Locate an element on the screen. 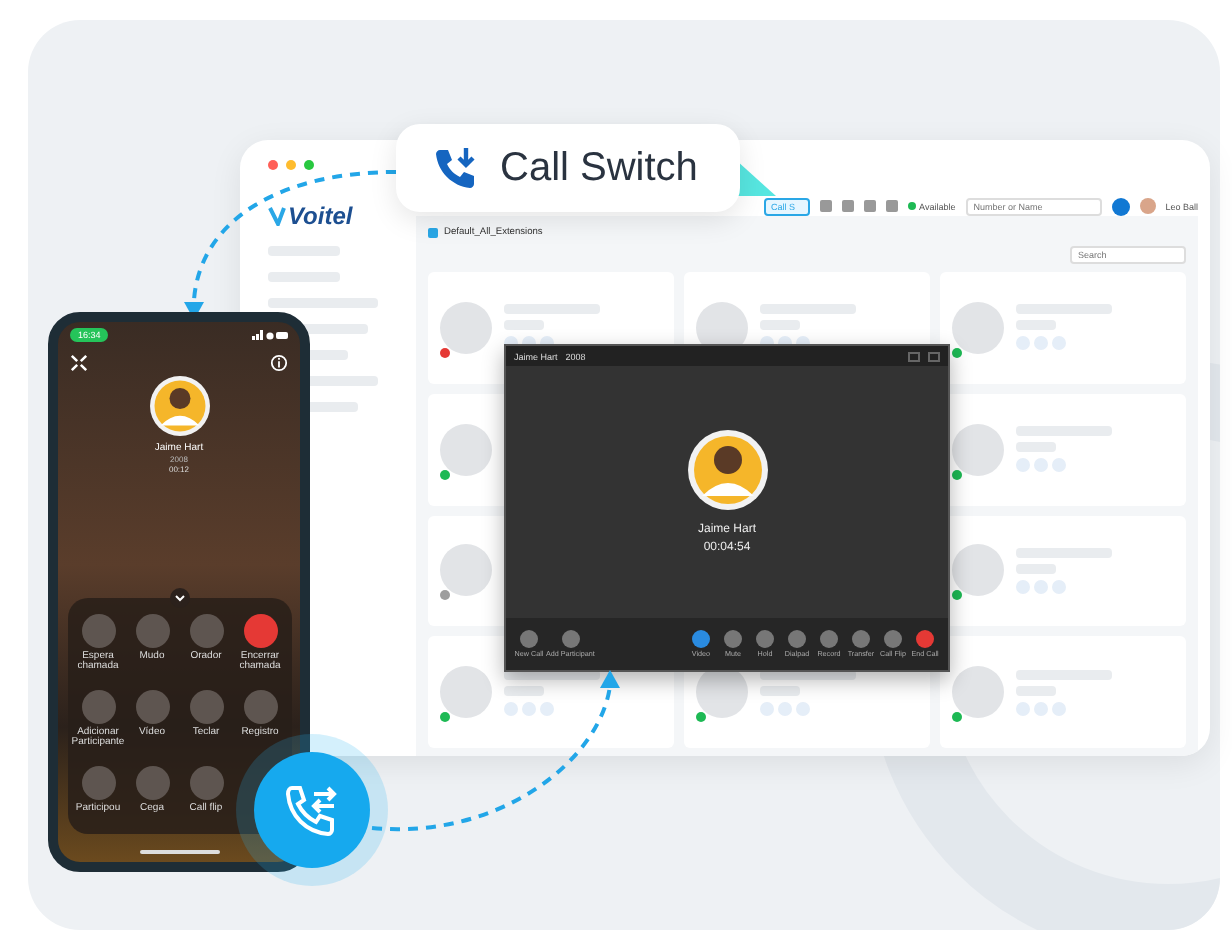  info-icon is located at coordinates (279, 363).